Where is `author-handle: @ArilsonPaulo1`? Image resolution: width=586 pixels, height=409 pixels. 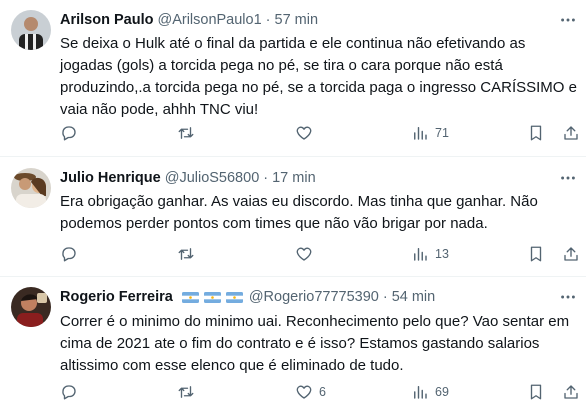
author-handle: @ArilsonPaulo1 is located at coordinates (209, 20).